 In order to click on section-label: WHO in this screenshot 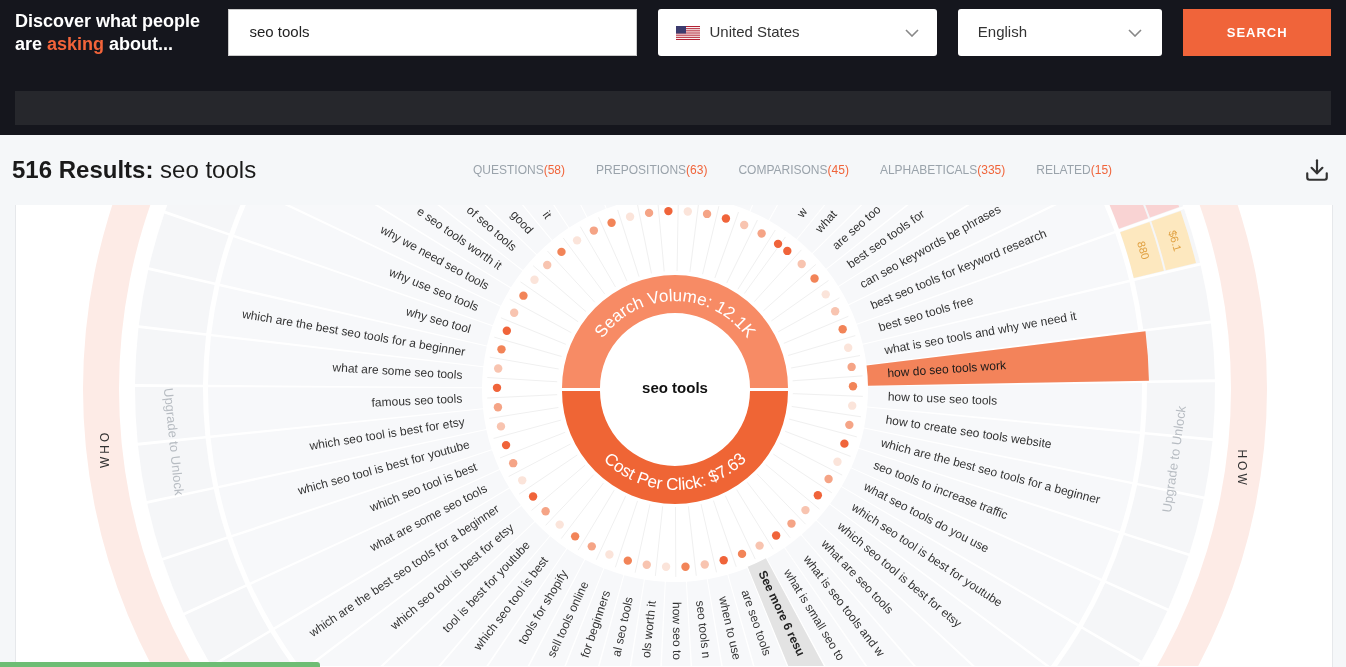, I will do `click(105, 448)`.